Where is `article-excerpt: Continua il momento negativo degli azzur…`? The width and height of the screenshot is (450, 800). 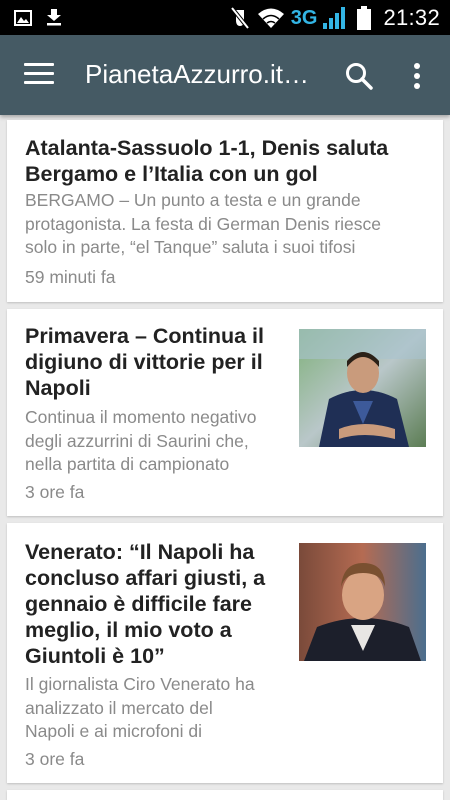 article-excerpt: Continua il momento negativo degli azzur… is located at coordinates (141, 440).